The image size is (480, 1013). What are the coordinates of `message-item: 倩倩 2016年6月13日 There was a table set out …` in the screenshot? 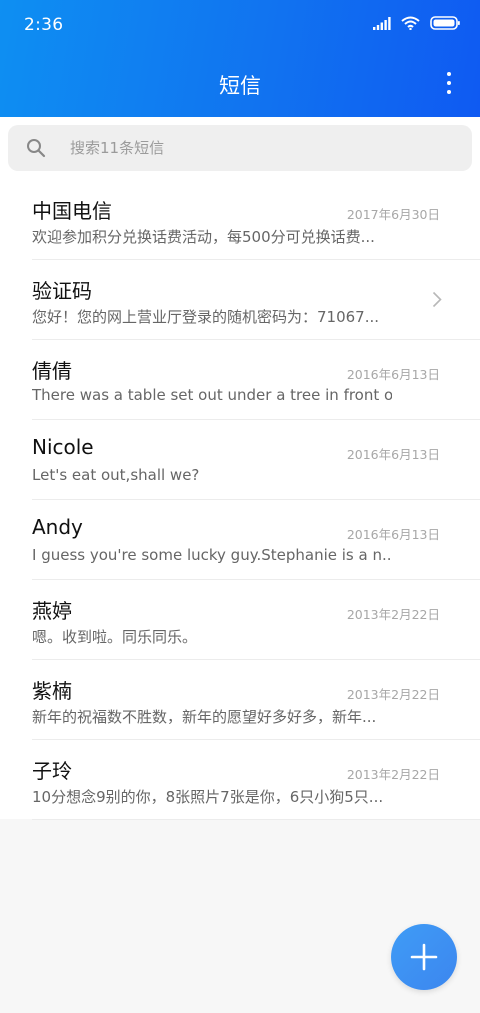 It's located at (256, 380).